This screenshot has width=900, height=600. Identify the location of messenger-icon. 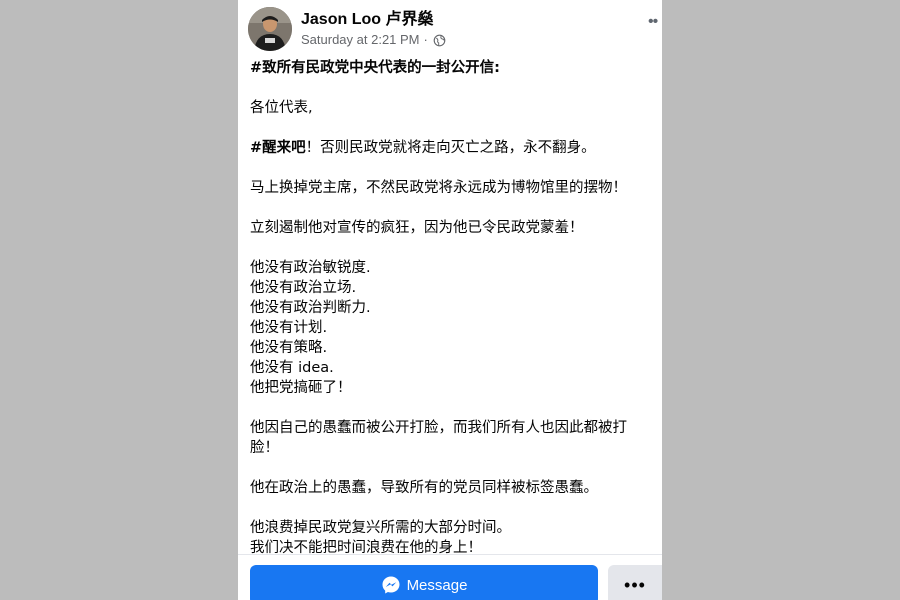
(391, 585).